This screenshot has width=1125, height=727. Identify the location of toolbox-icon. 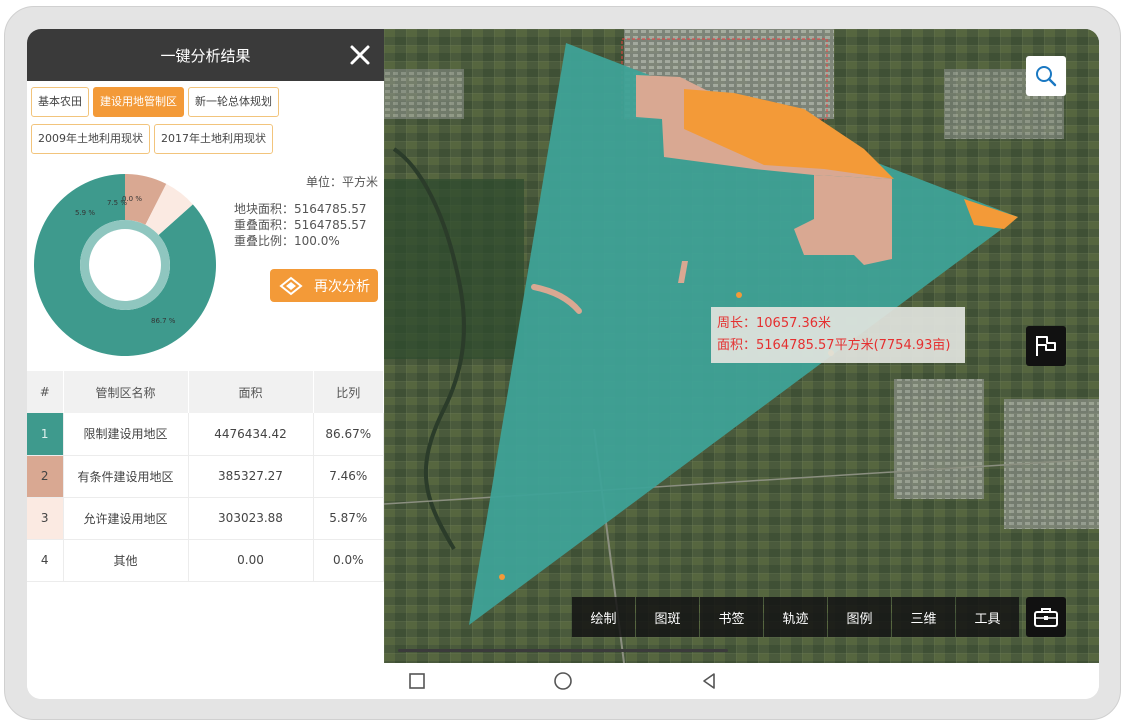
(1046, 617).